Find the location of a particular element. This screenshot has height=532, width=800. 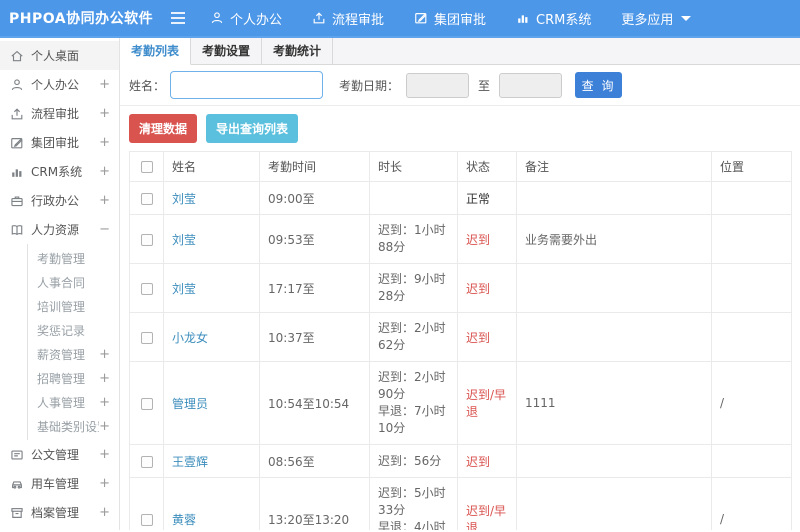

sidebar-item-personal-office: 个人办公 + is located at coordinates (59, 84).